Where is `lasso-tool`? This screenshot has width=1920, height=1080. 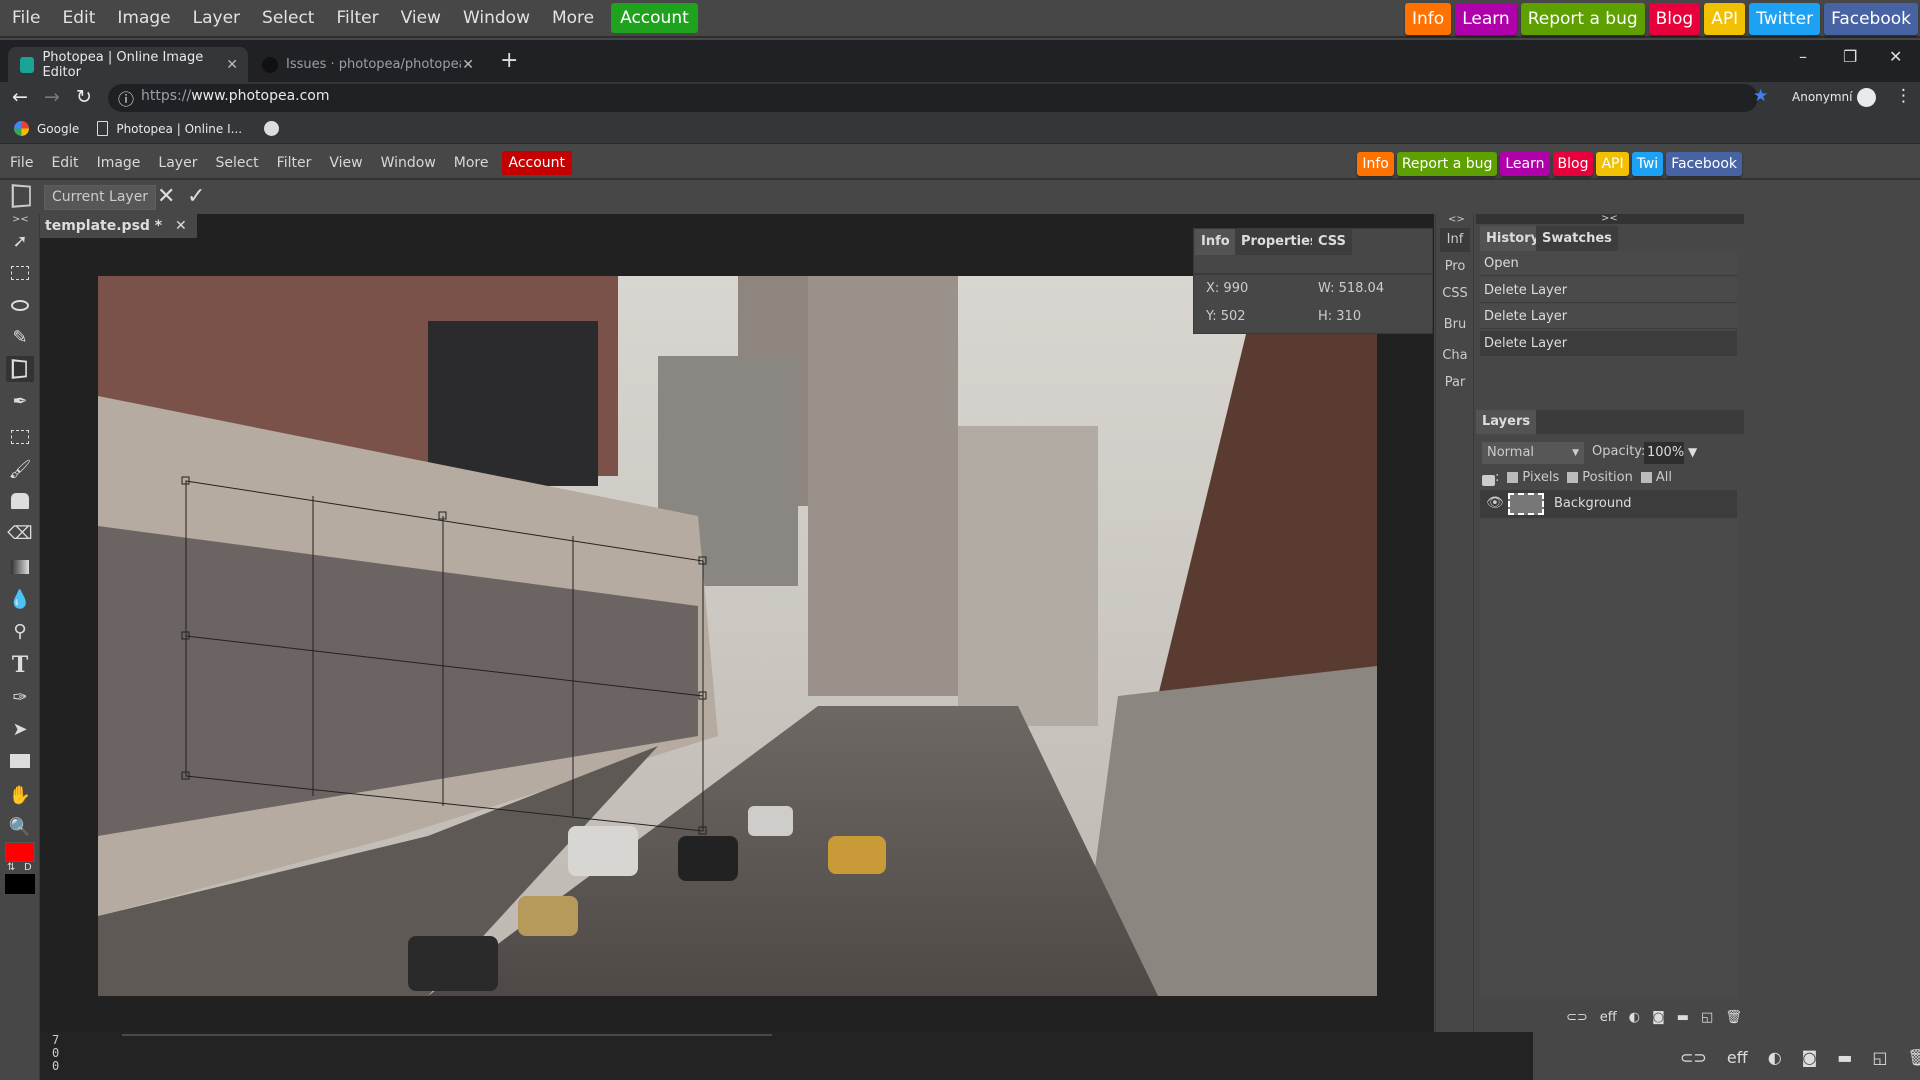 lasso-tool is located at coordinates (20, 305).